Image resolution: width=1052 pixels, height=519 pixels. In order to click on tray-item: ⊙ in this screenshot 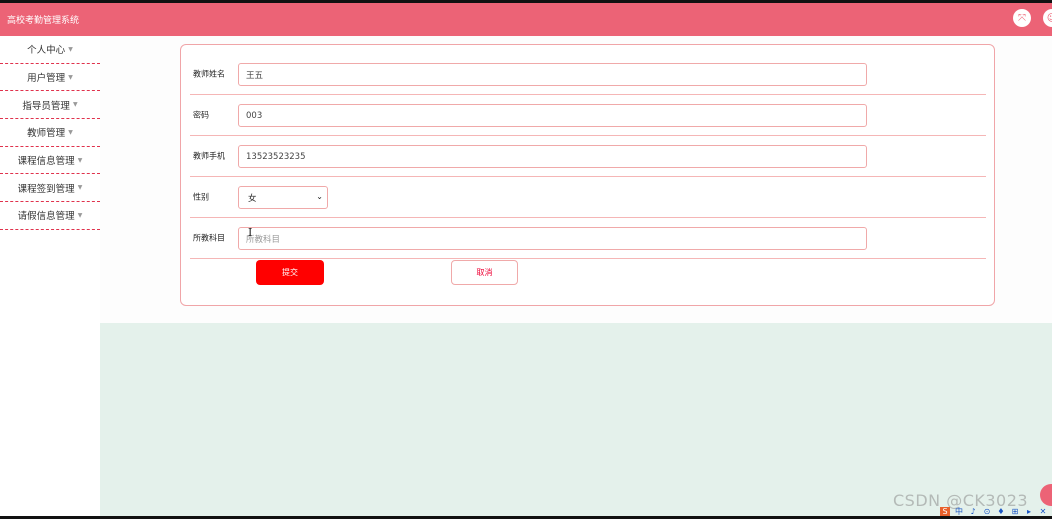, I will do `click(987, 511)`.